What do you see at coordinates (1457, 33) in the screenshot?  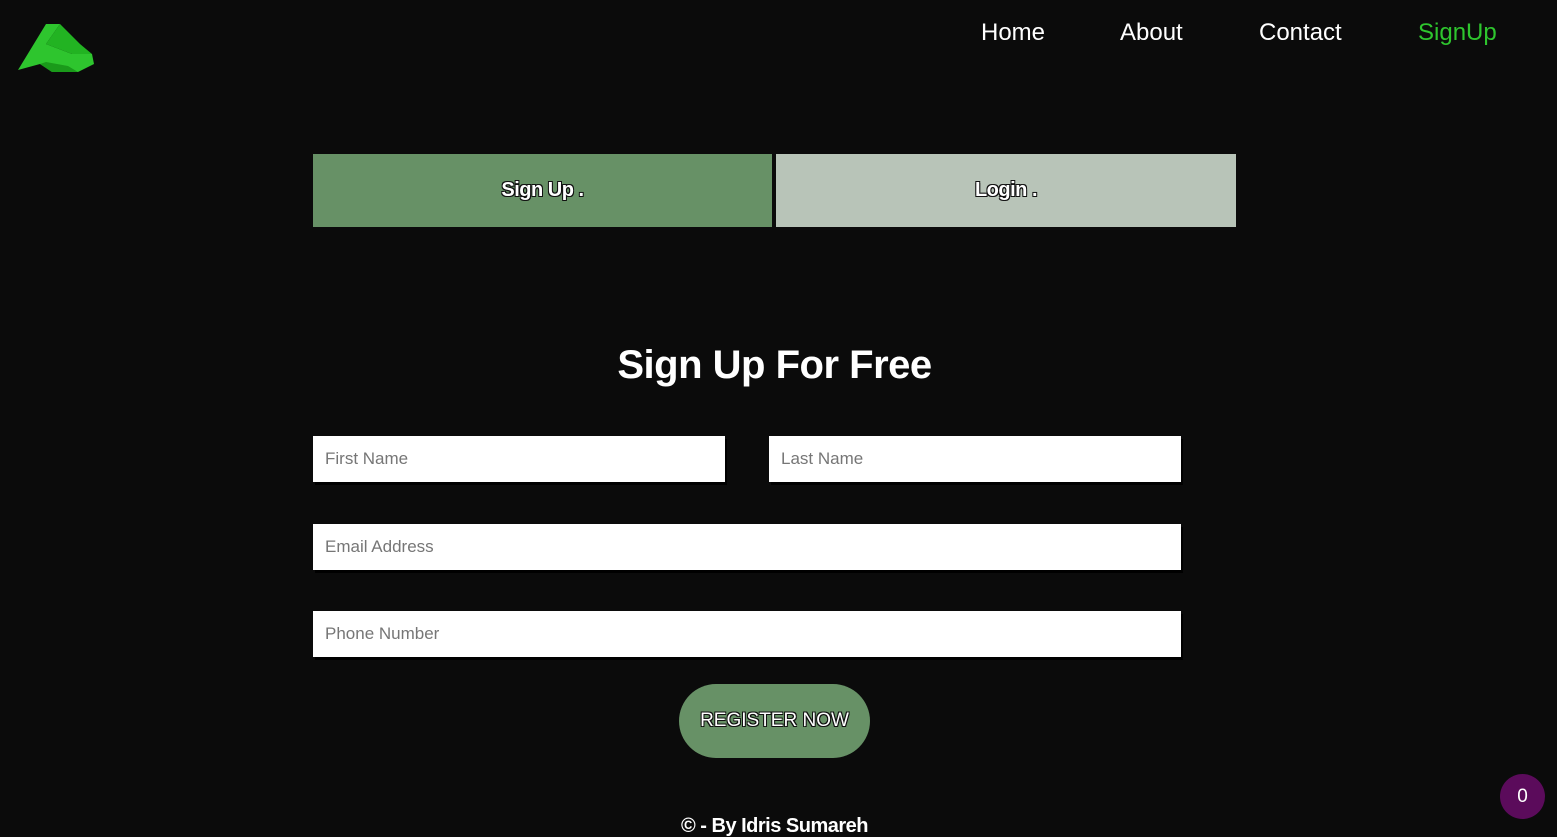 I see `nav-signup-link: SignUp` at bounding box center [1457, 33].